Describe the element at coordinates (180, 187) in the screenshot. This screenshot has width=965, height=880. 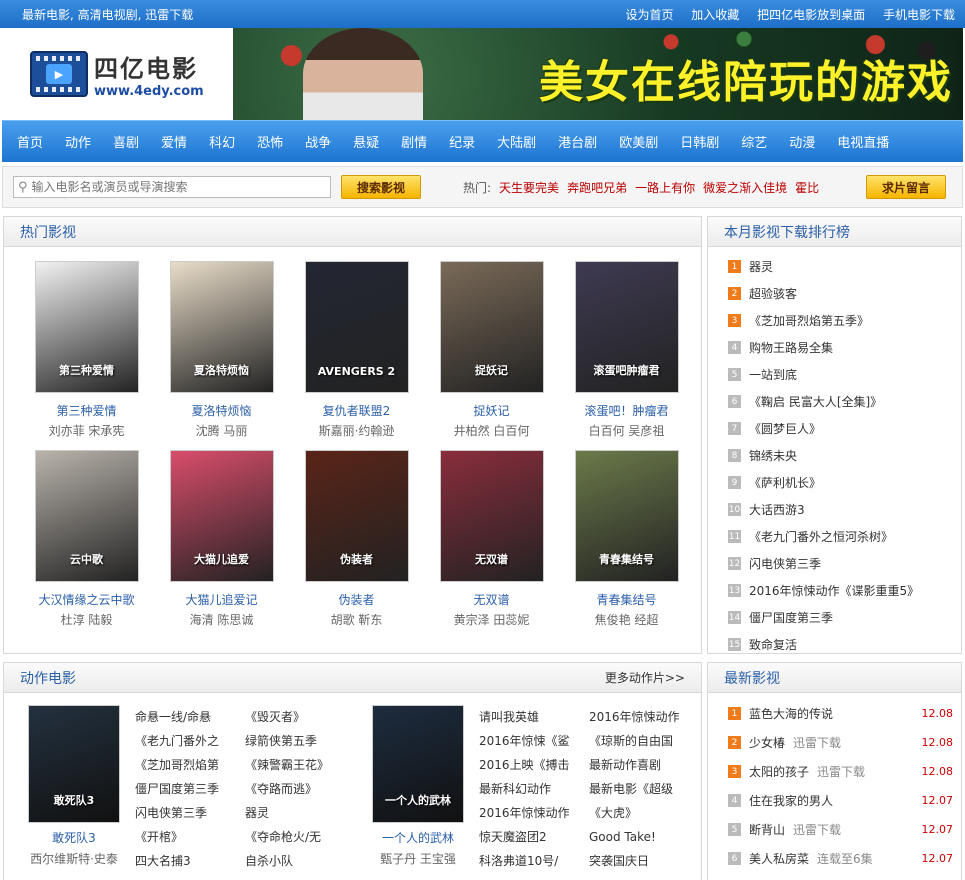
I see `search-input` at that location.